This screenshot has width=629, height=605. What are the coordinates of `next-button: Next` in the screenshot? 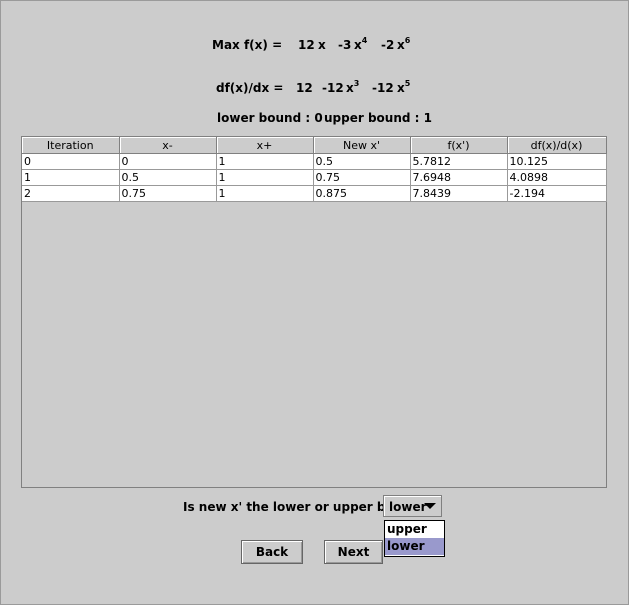 It's located at (353, 552).